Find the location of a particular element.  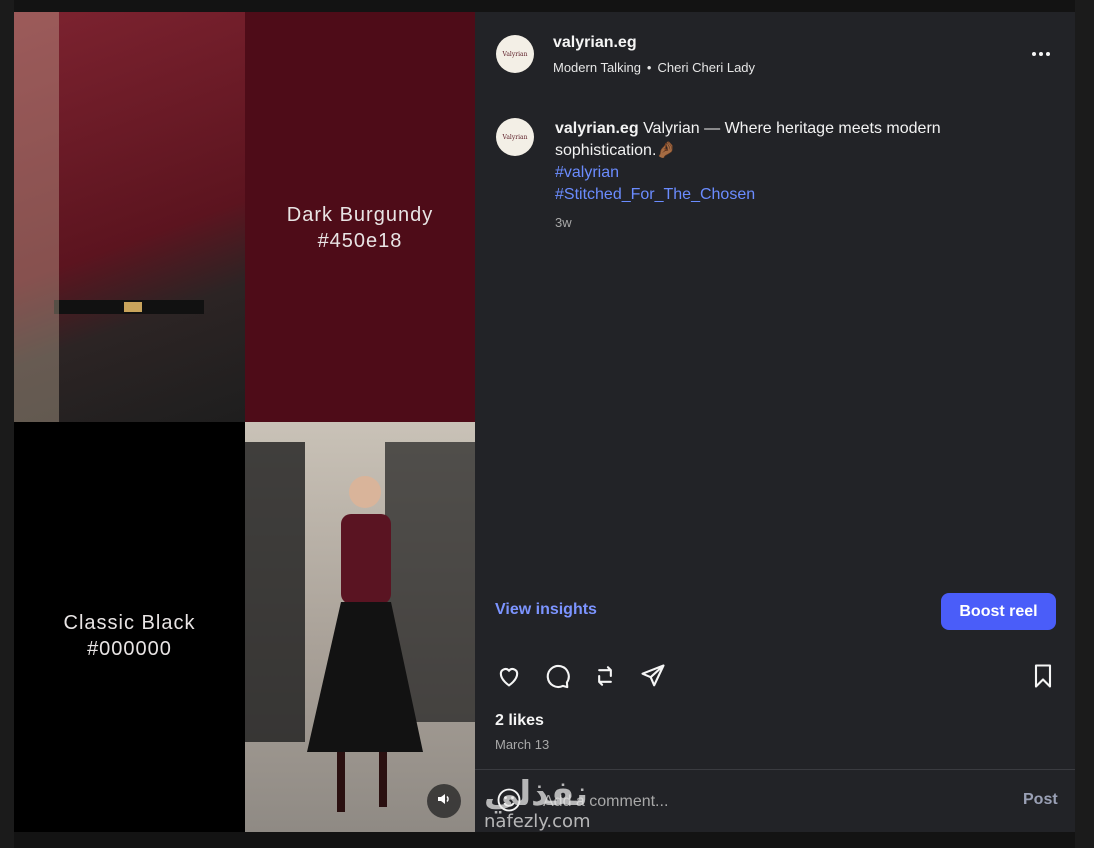

post-date: March 13 is located at coordinates (522, 744).